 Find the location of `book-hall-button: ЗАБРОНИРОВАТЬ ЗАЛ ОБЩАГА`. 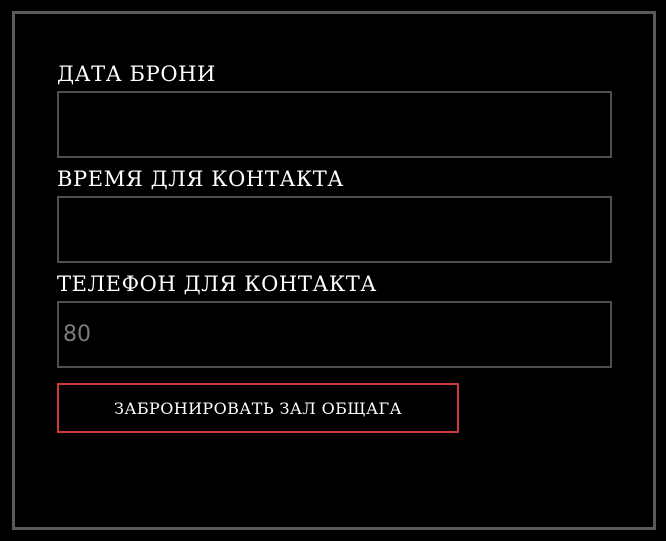

book-hall-button: ЗАБРОНИРОВАТЬ ЗАЛ ОБЩАГА is located at coordinates (258, 408).